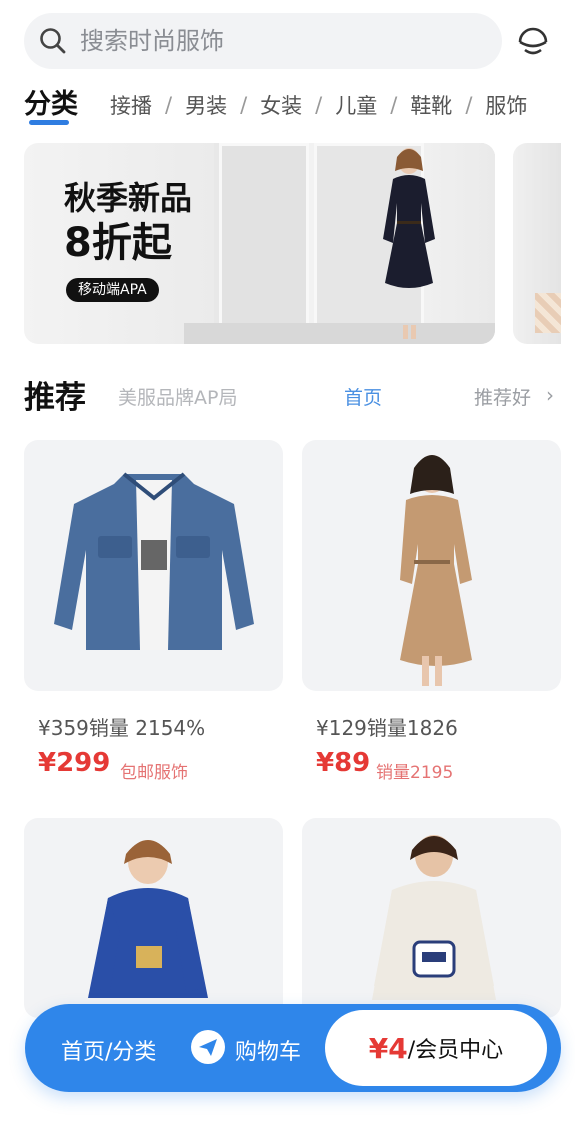 Image resolution: width=575 pixels, height=1142 pixels. What do you see at coordinates (502, 396) in the screenshot?
I see `recommend-more-link: 推荐好` at bounding box center [502, 396].